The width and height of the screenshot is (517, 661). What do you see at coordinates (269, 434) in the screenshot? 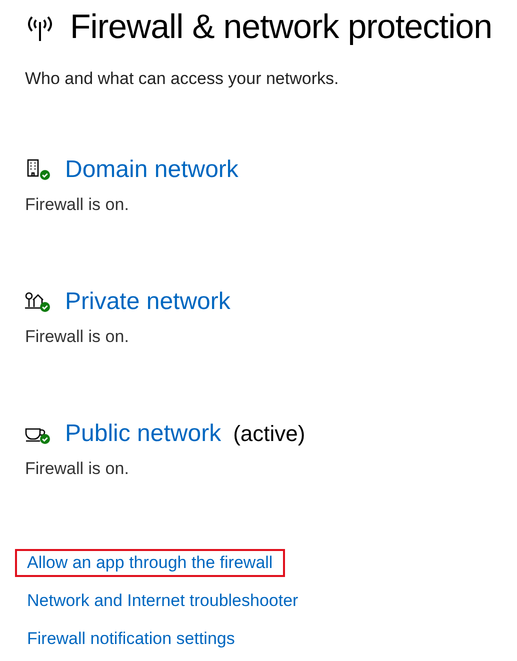
I see `active-label: (active)` at bounding box center [269, 434].